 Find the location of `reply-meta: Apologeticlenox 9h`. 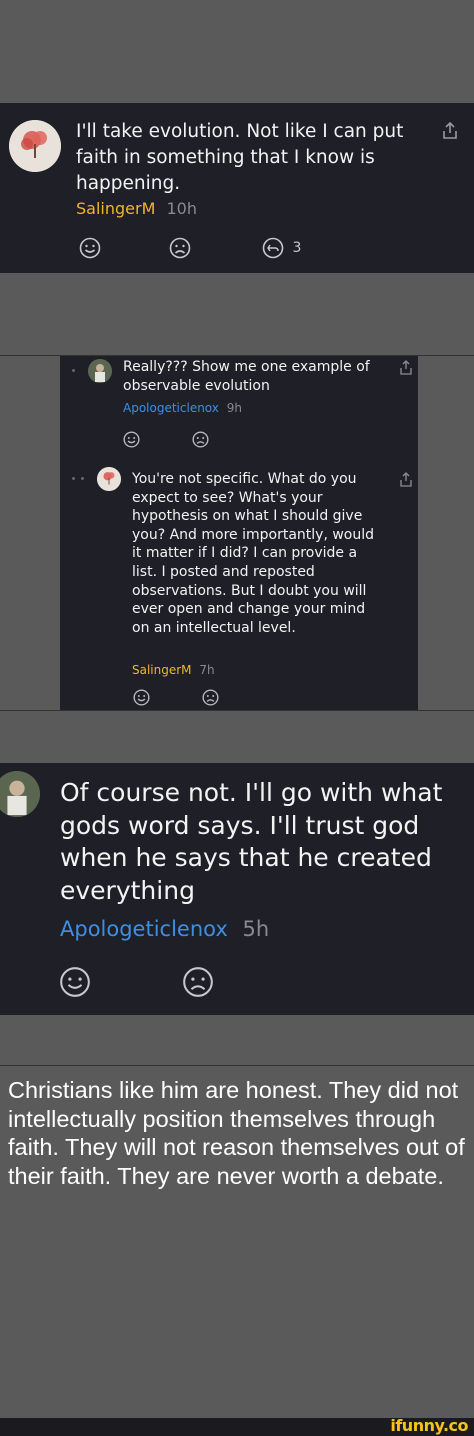

reply-meta: Apologeticlenox 9h is located at coordinates (182, 408).